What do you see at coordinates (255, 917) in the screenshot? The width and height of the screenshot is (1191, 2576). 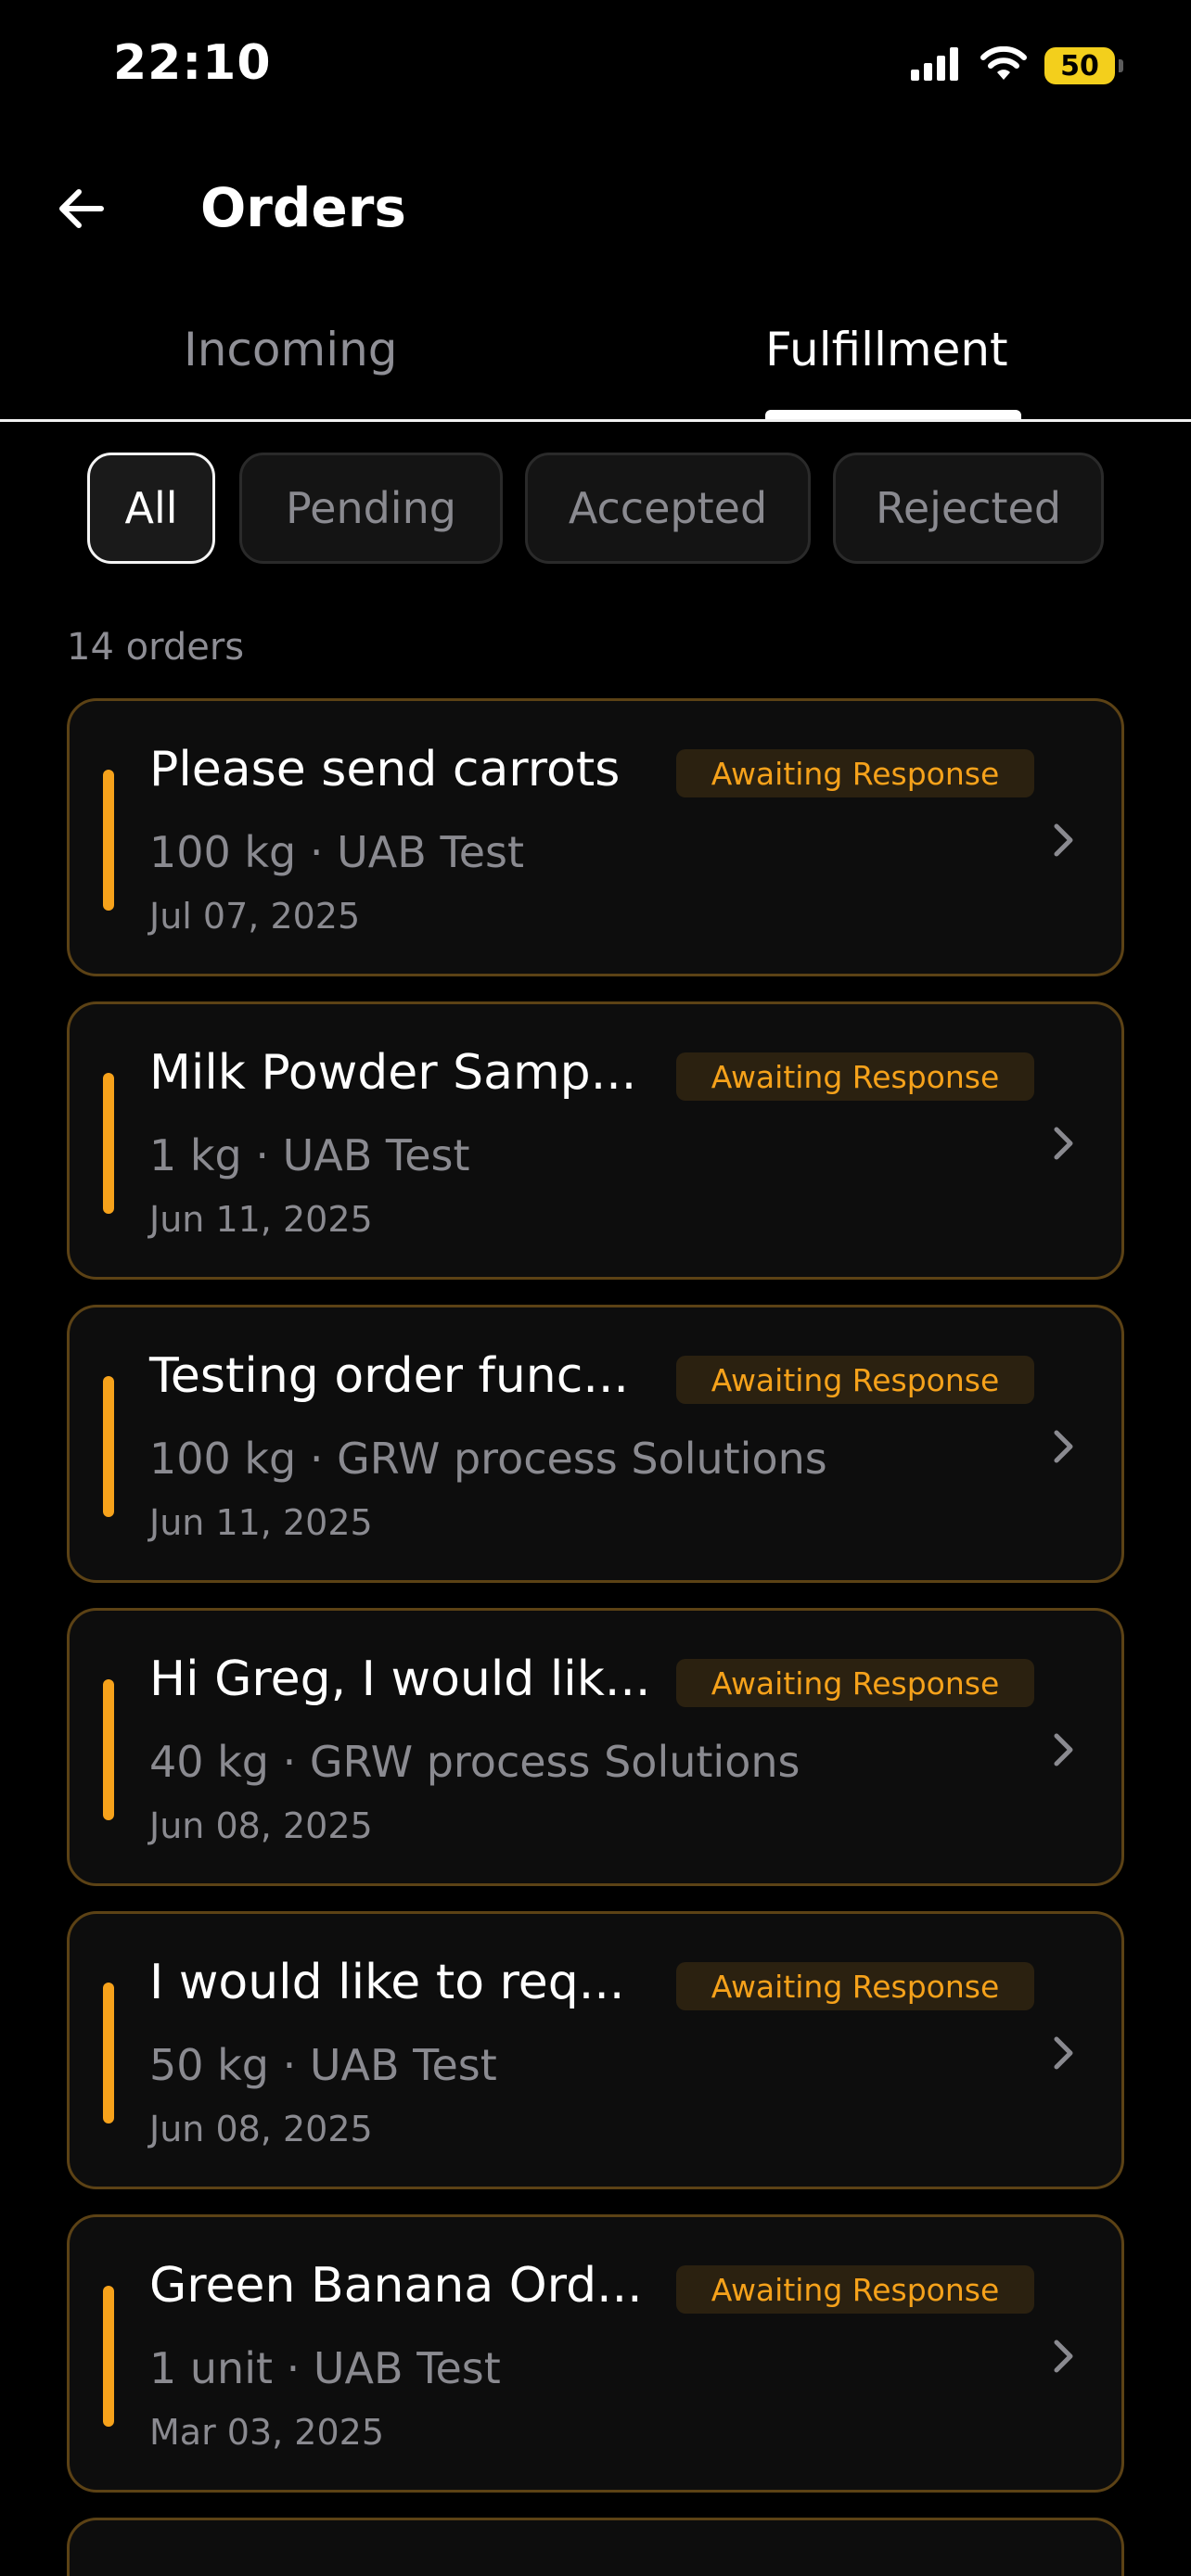 I see `order-date: Jul 07, 2025` at bounding box center [255, 917].